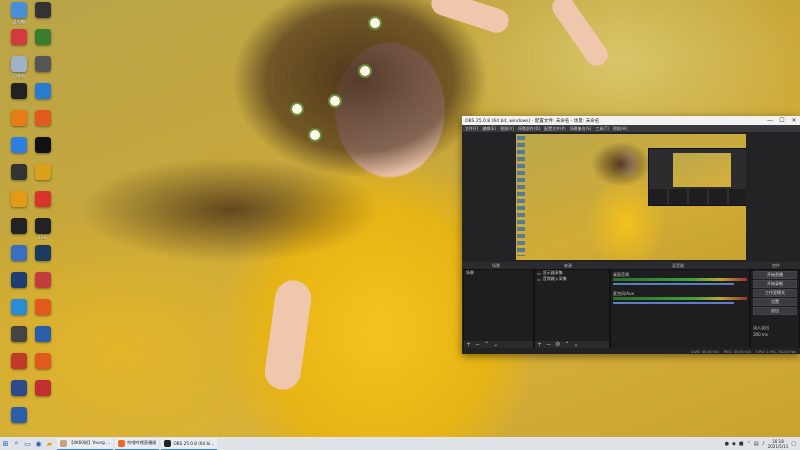 The height and width of the screenshot is (450, 800). What do you see at coordinates (49, 443) in the screenshot?
I see `file-explorer-icon: ▰` at bounding box center [49, 443].